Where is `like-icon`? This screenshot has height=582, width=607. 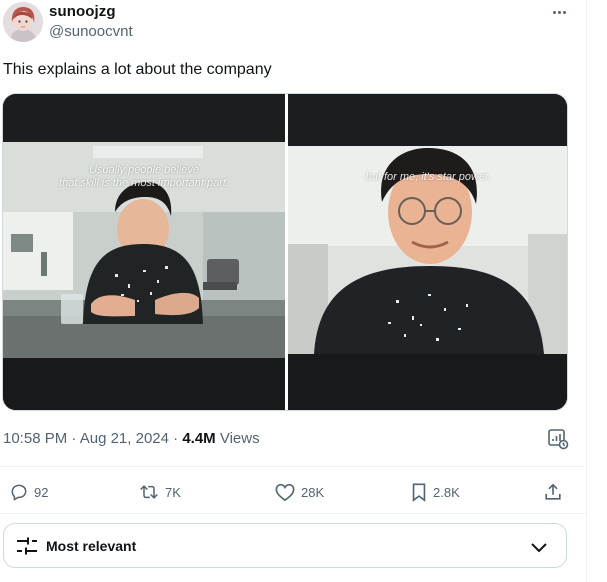 like-icon is located at coordinates (285, 492).